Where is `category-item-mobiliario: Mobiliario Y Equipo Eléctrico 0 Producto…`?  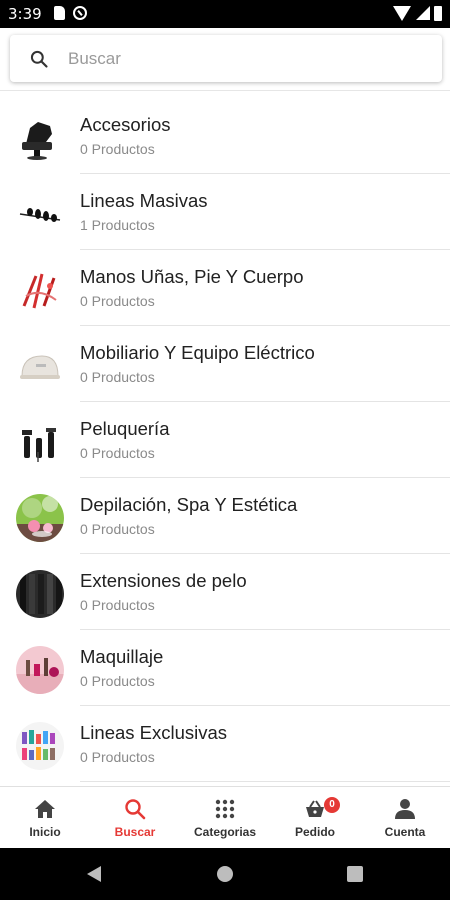
category-item-mobiliario: Mobiliario Y Equipo Eléctrico 0 Producto… is located at coordinates (225, 364).